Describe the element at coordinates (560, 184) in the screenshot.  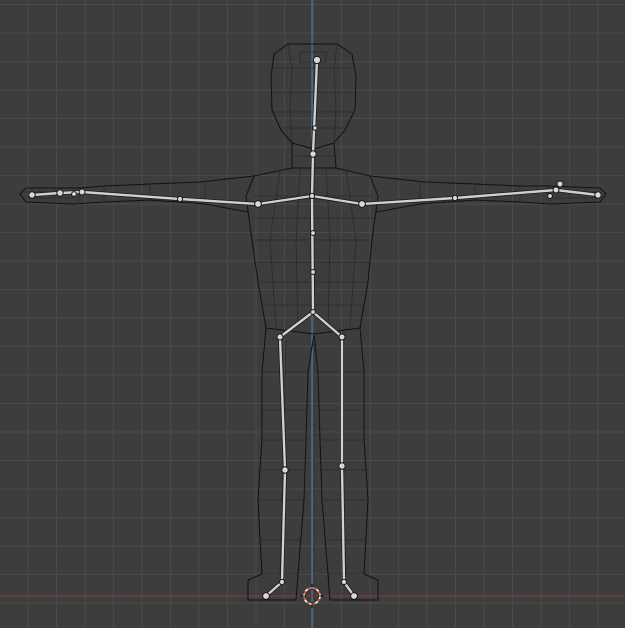
I see `joint-thumb-right` at that location.